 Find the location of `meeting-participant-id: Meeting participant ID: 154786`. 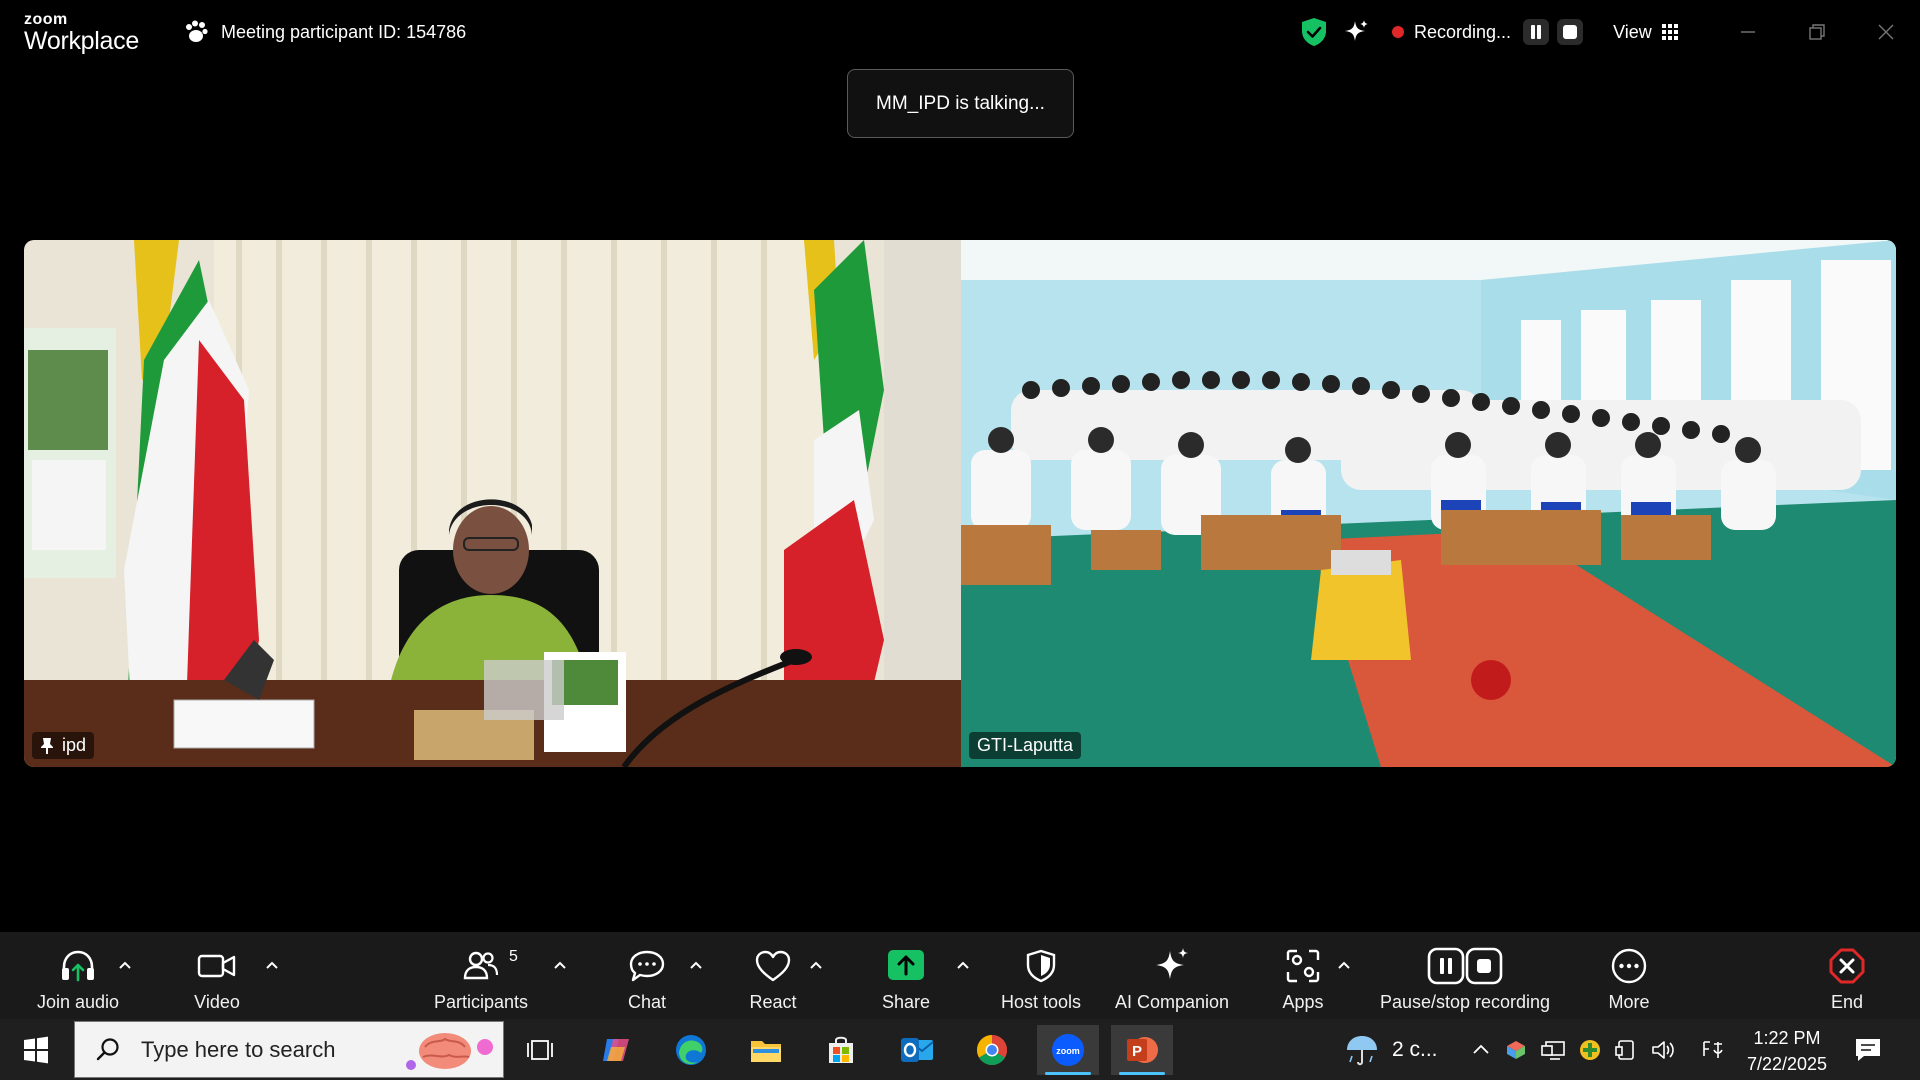

meeting-participant-id: Meeting participant ID: 154786 is located at coordinates (324, 32).